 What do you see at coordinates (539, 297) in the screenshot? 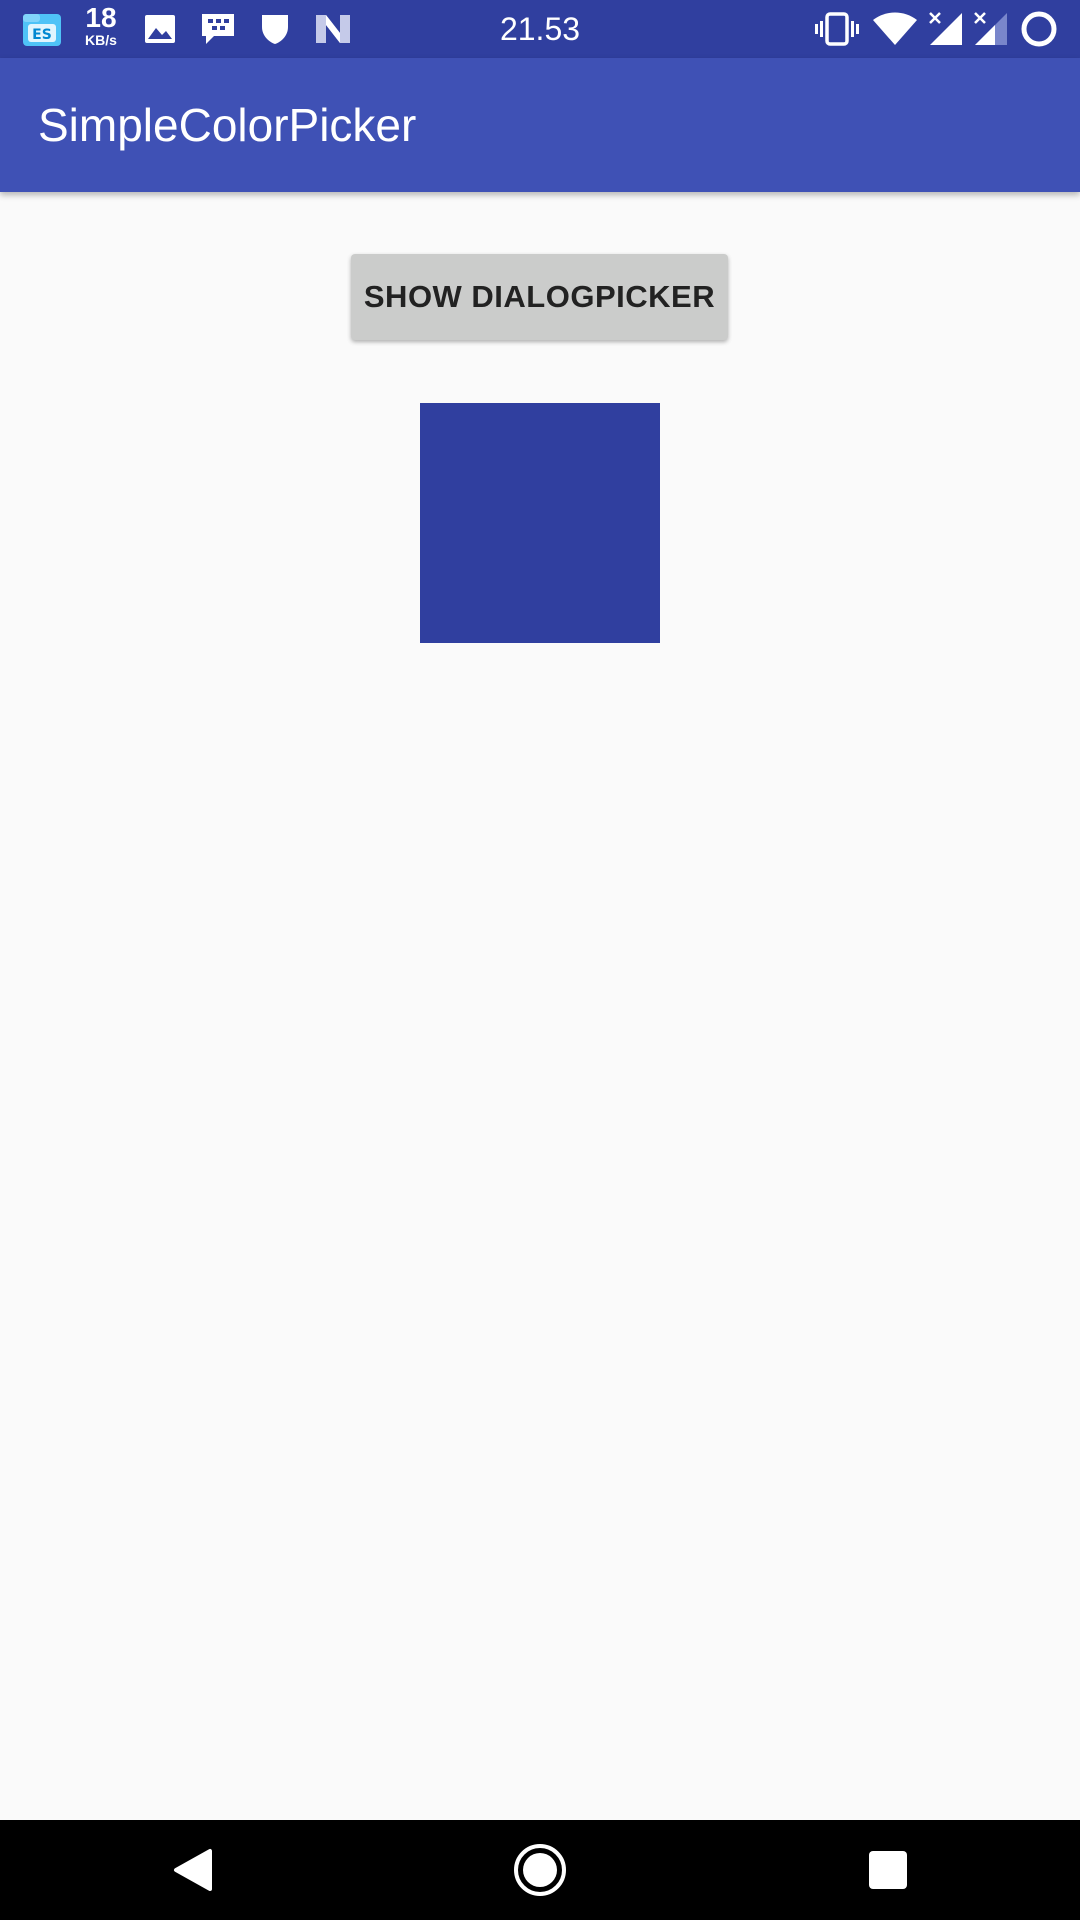
I see `show-dialogpicker-button: SHOW DIALOGPICKER` at bounding box center [539, 297].